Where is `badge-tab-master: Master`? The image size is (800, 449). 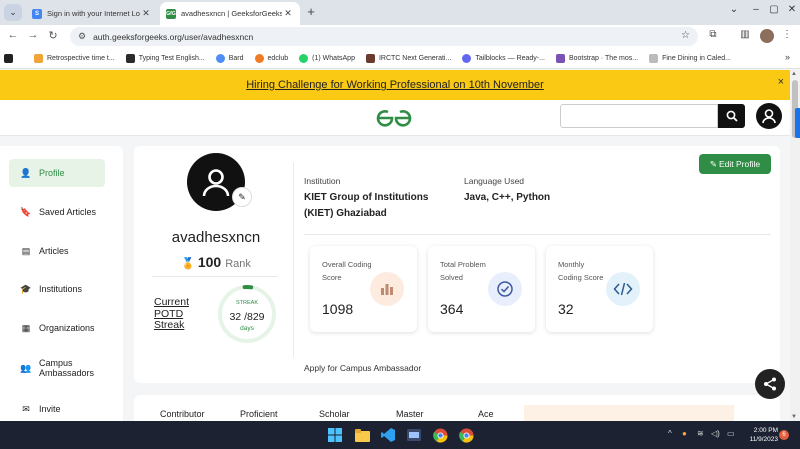 badge-tab-master: Master is located at coordinates (410, 414).